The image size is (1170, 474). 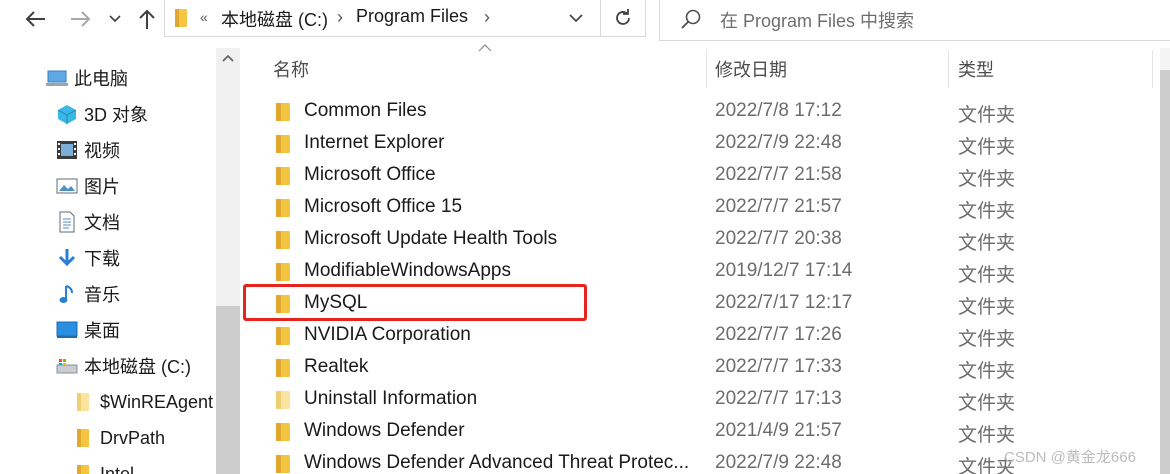 What do you see at coordinates (383, 207) in the screenshot?
I see `file-name: Microsoft Office 15` at bounding box center [383, 207].